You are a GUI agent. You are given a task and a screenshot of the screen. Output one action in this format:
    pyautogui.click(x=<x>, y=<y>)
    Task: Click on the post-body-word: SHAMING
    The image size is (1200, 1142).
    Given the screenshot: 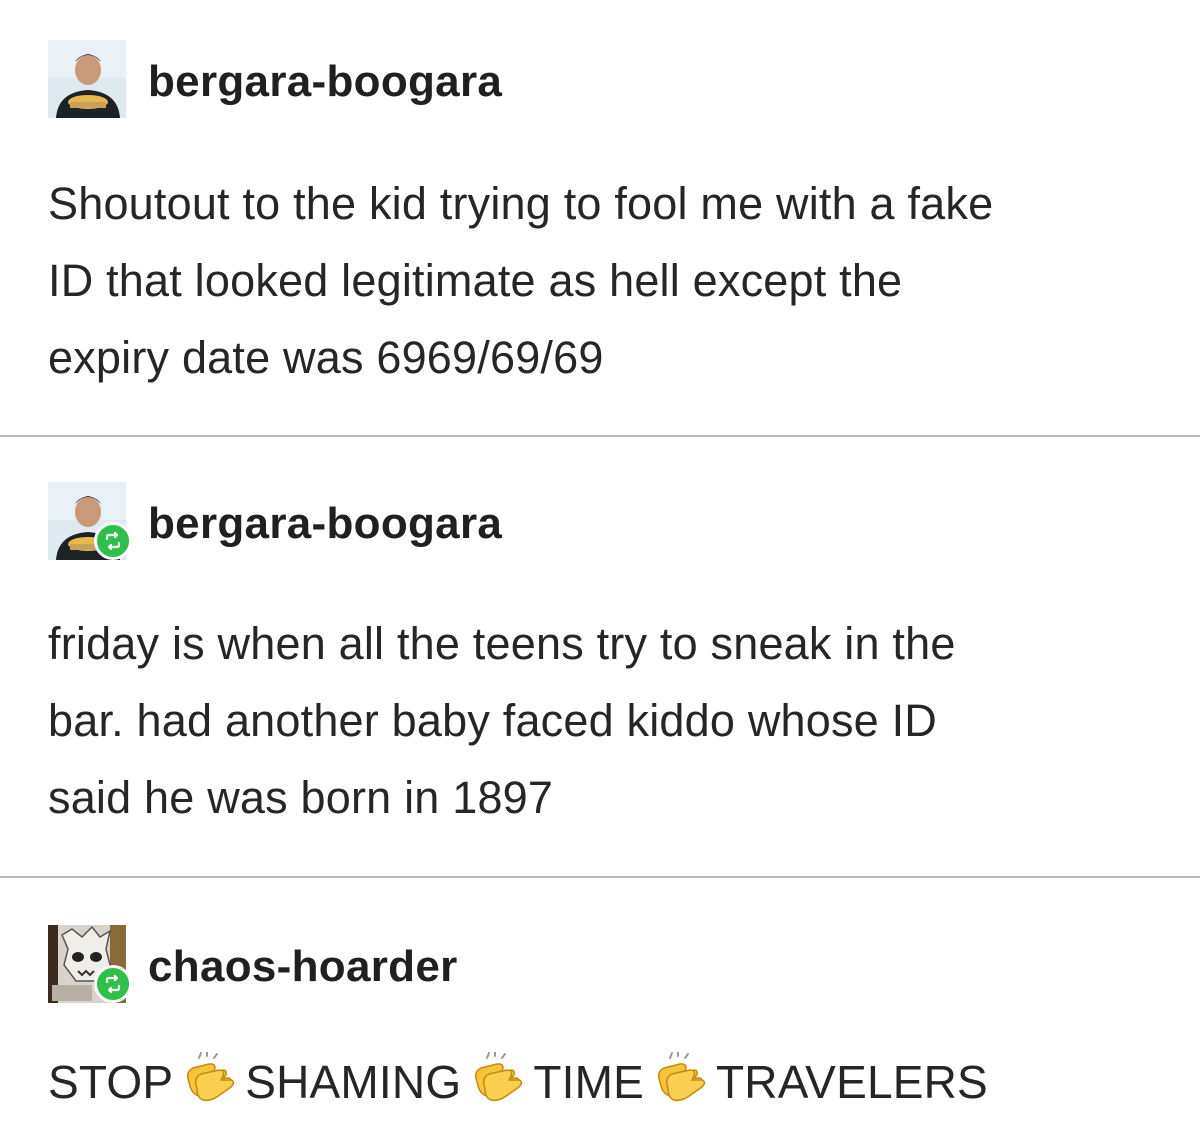 What is the action you would take?
    pyautogui.click(x=353, y=1082)
    